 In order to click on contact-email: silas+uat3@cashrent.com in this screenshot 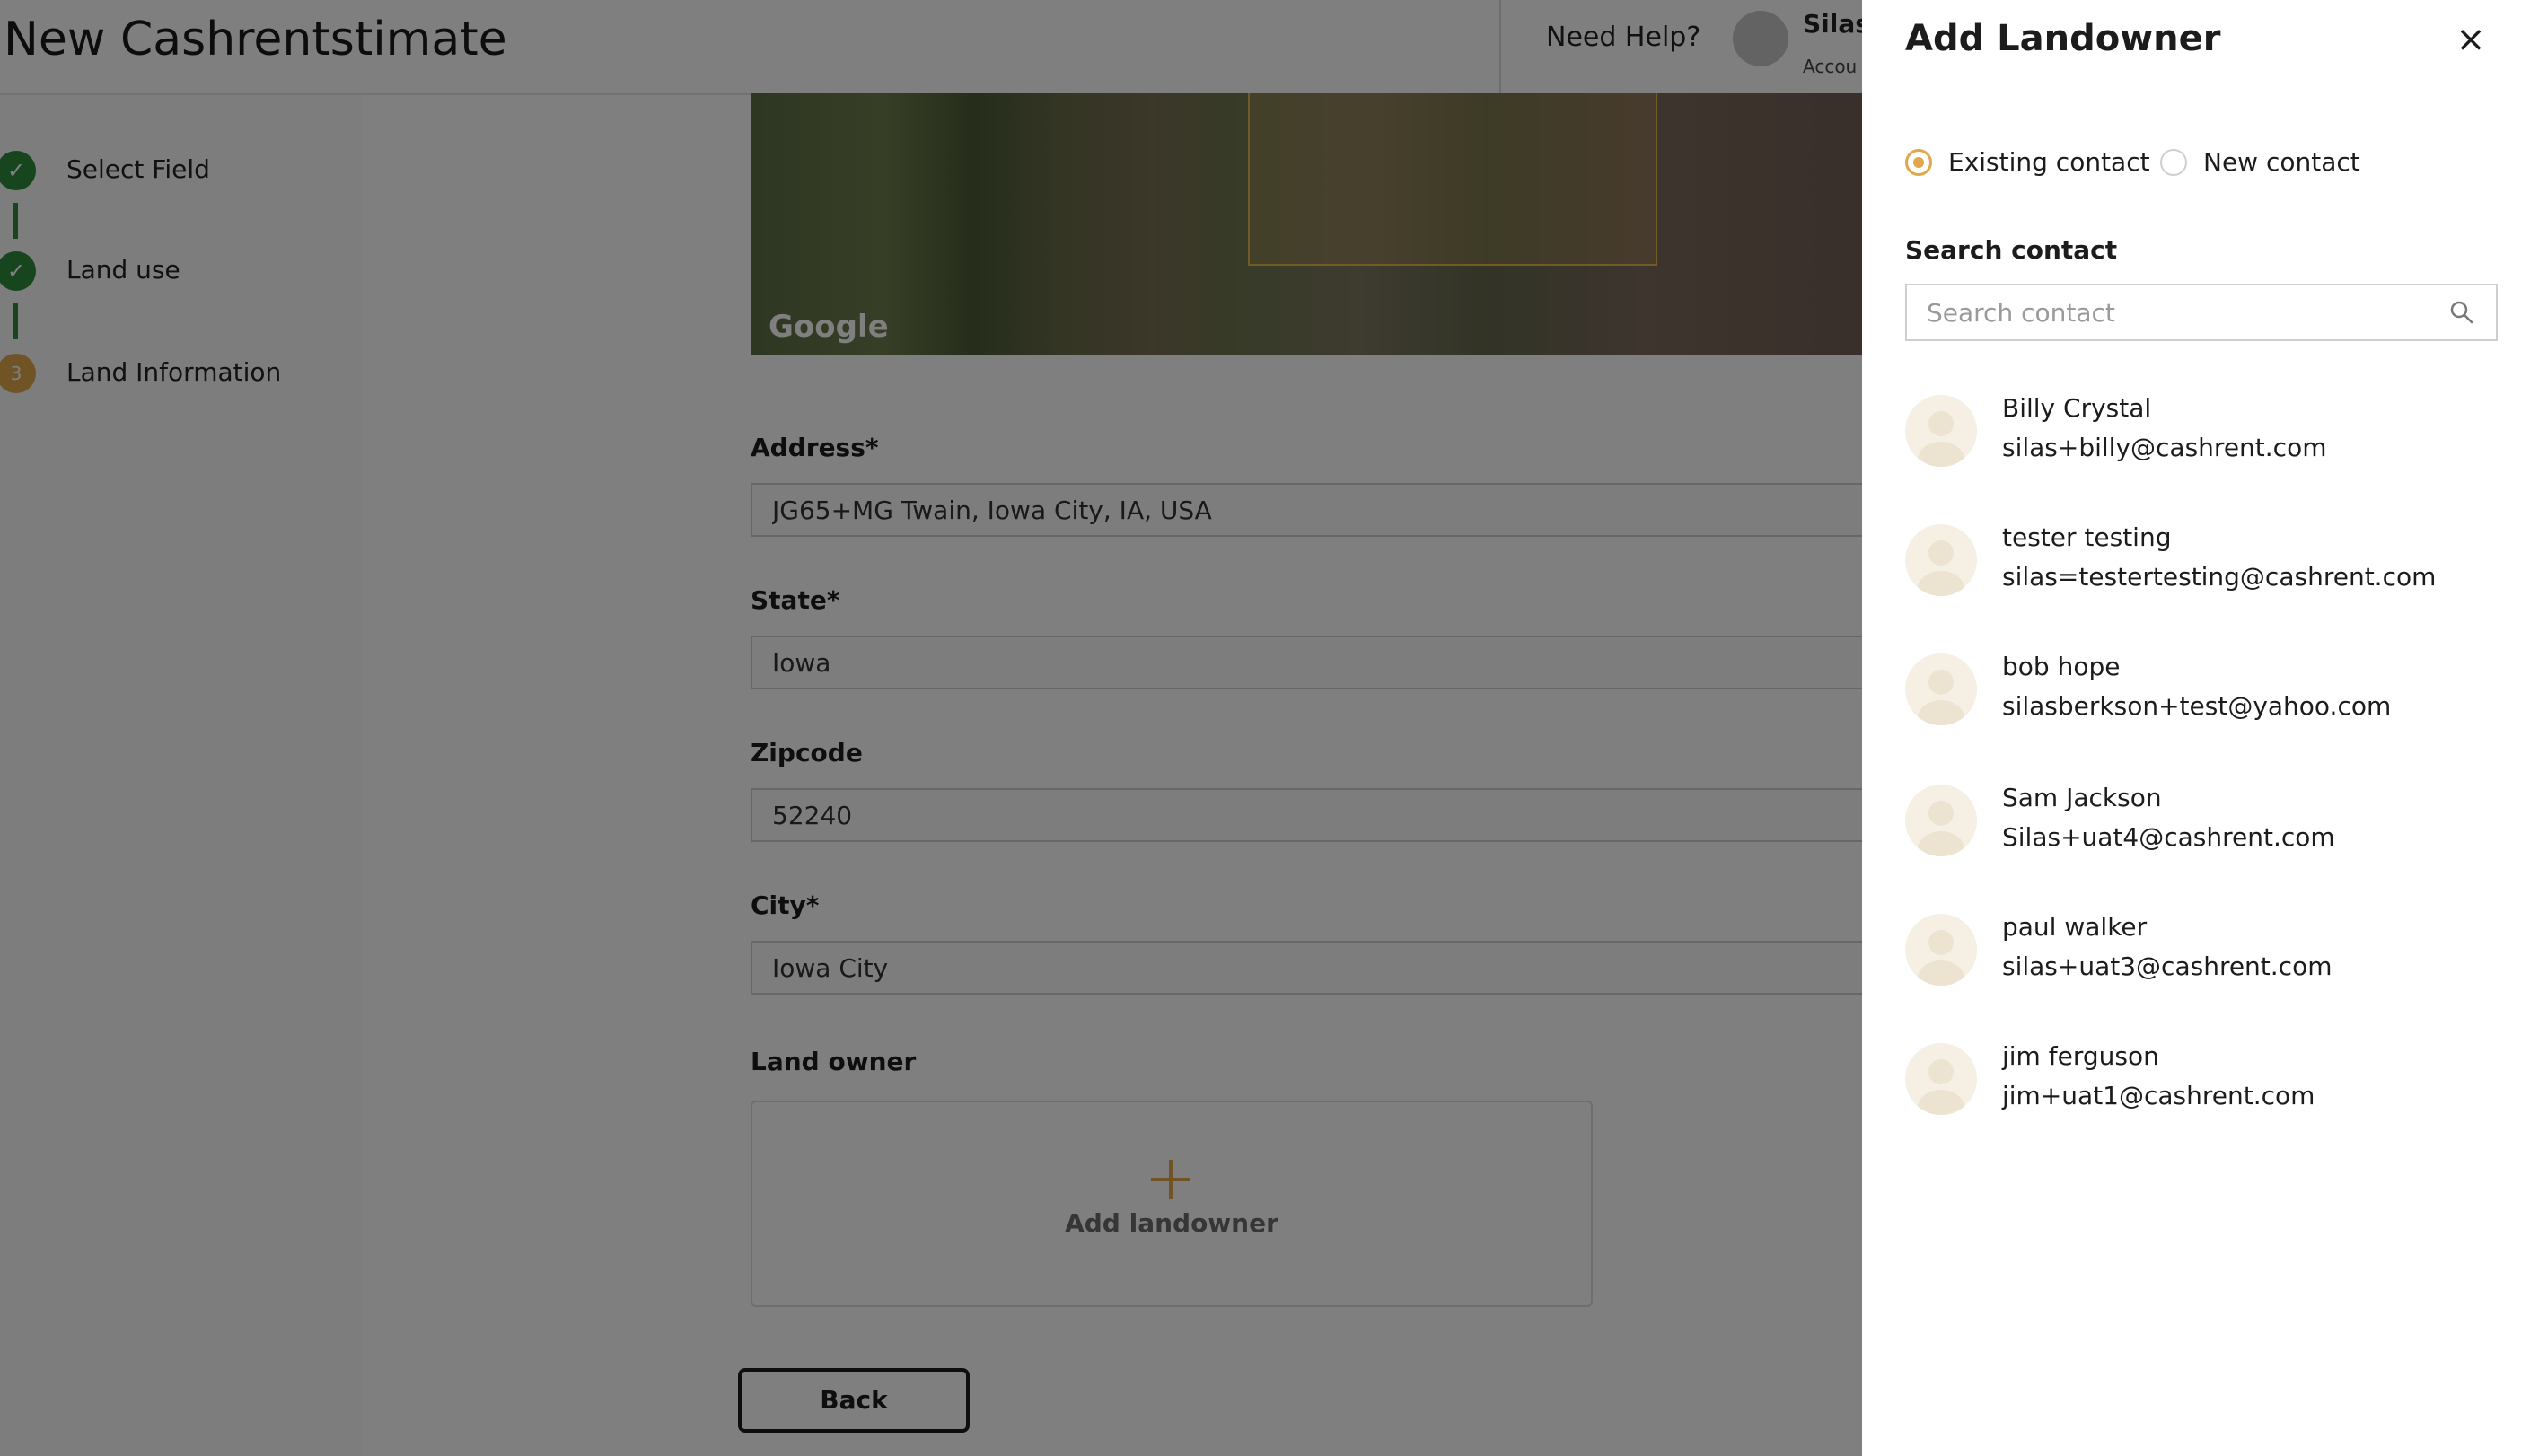, I will do `click(2167, 966)`.